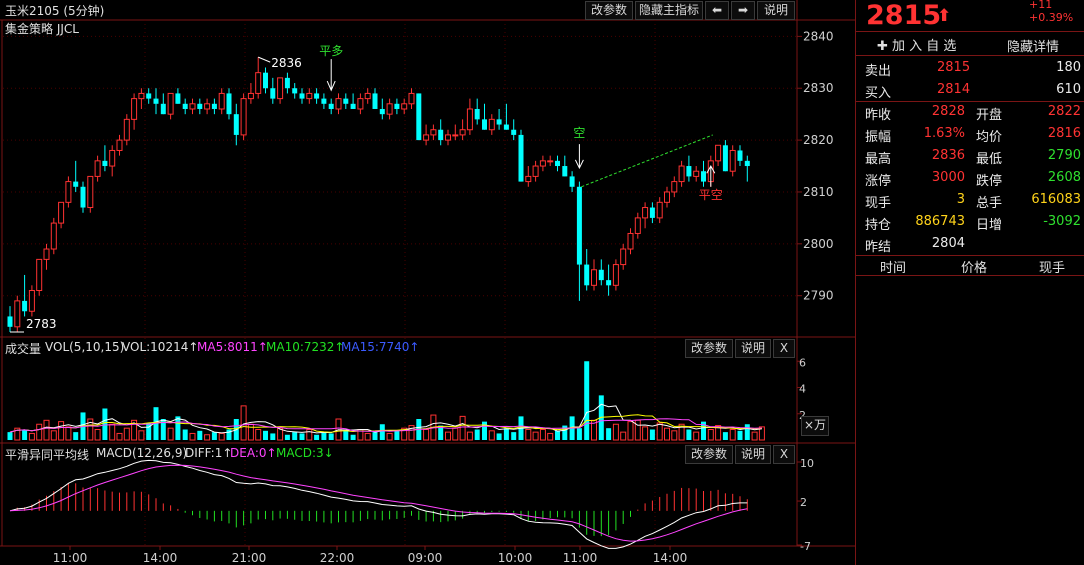 The image size is (1084, 565). Describe the element at coordinates (815, 426) in the screenshot. I see `volume-unit-label: ×万` at that location.